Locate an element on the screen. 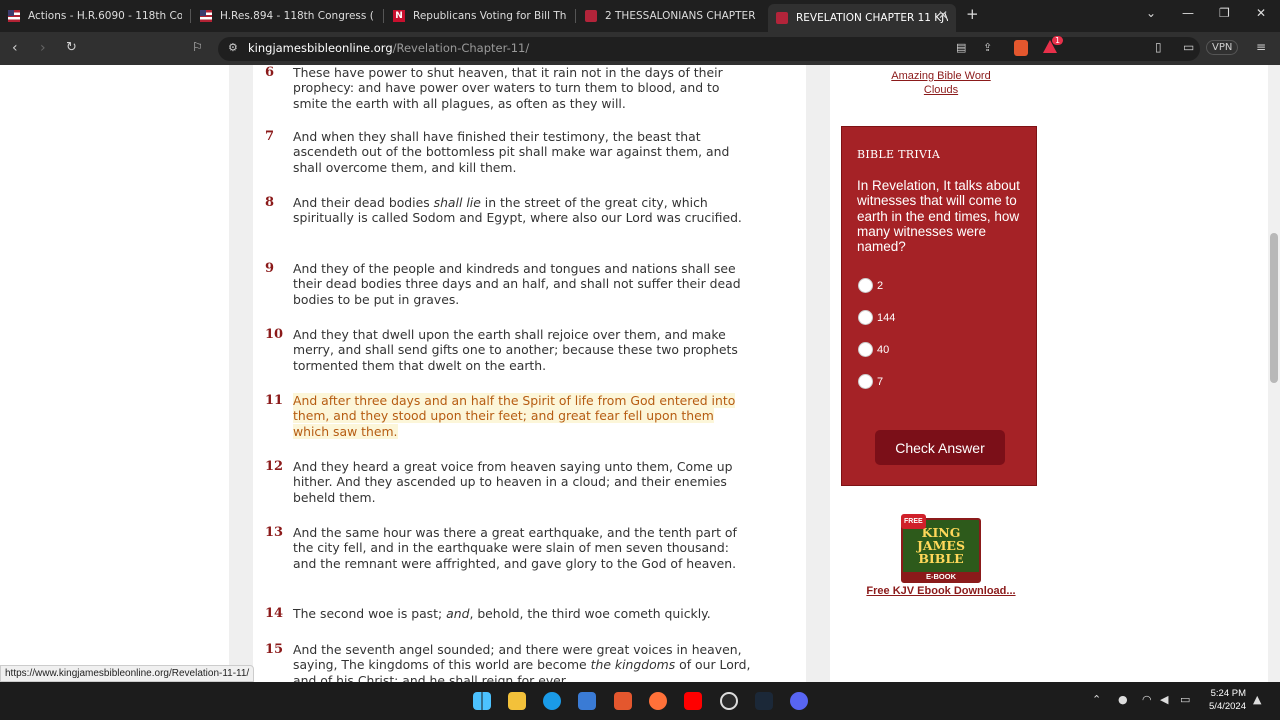  trivia-option: 2 is located at coordinates (870, 285).